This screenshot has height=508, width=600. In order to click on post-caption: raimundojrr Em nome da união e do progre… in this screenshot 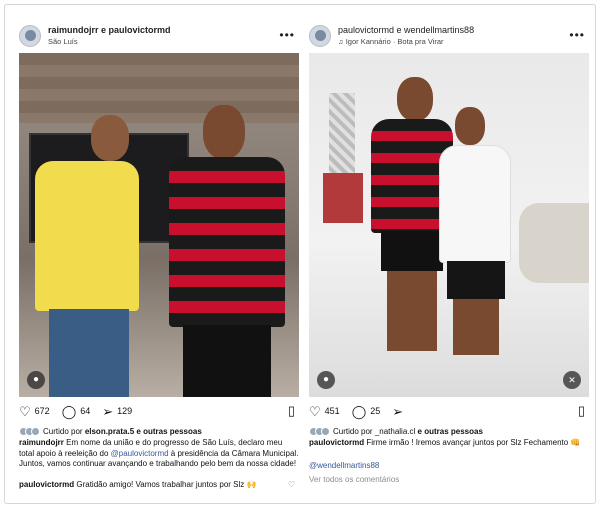, I will do `click(159, 454)`.